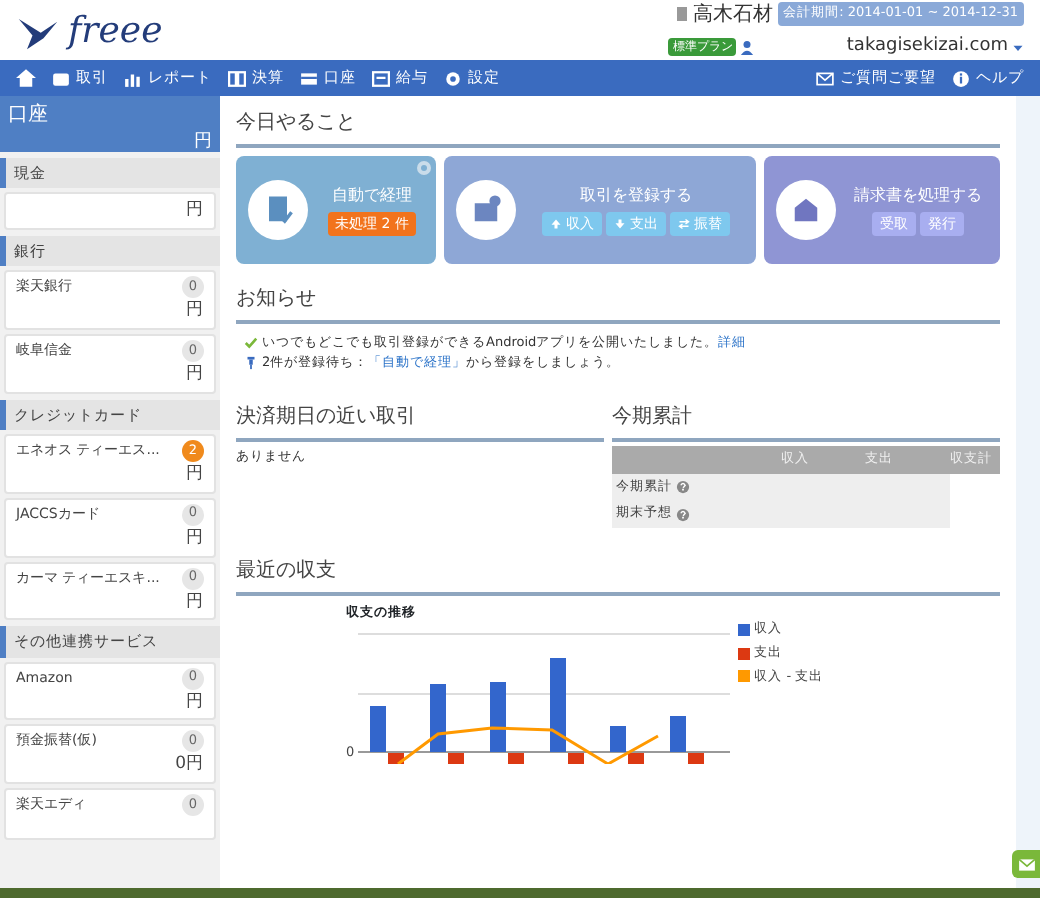 This screenshot has height=898, width=1040. Describe the element at coordinates (133, 78) in the screenshot. I see `bar-chart-icon` at that location.